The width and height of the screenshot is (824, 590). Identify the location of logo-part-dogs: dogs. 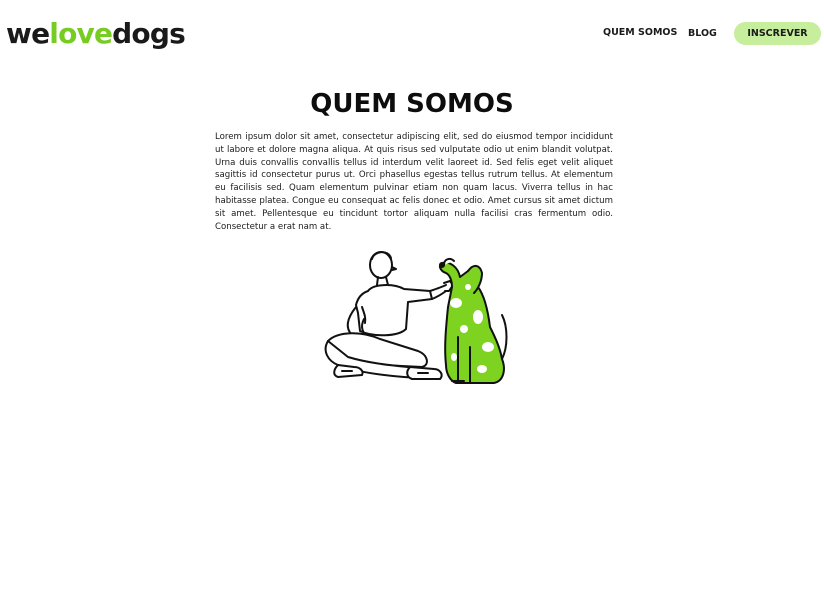
(149, 33).